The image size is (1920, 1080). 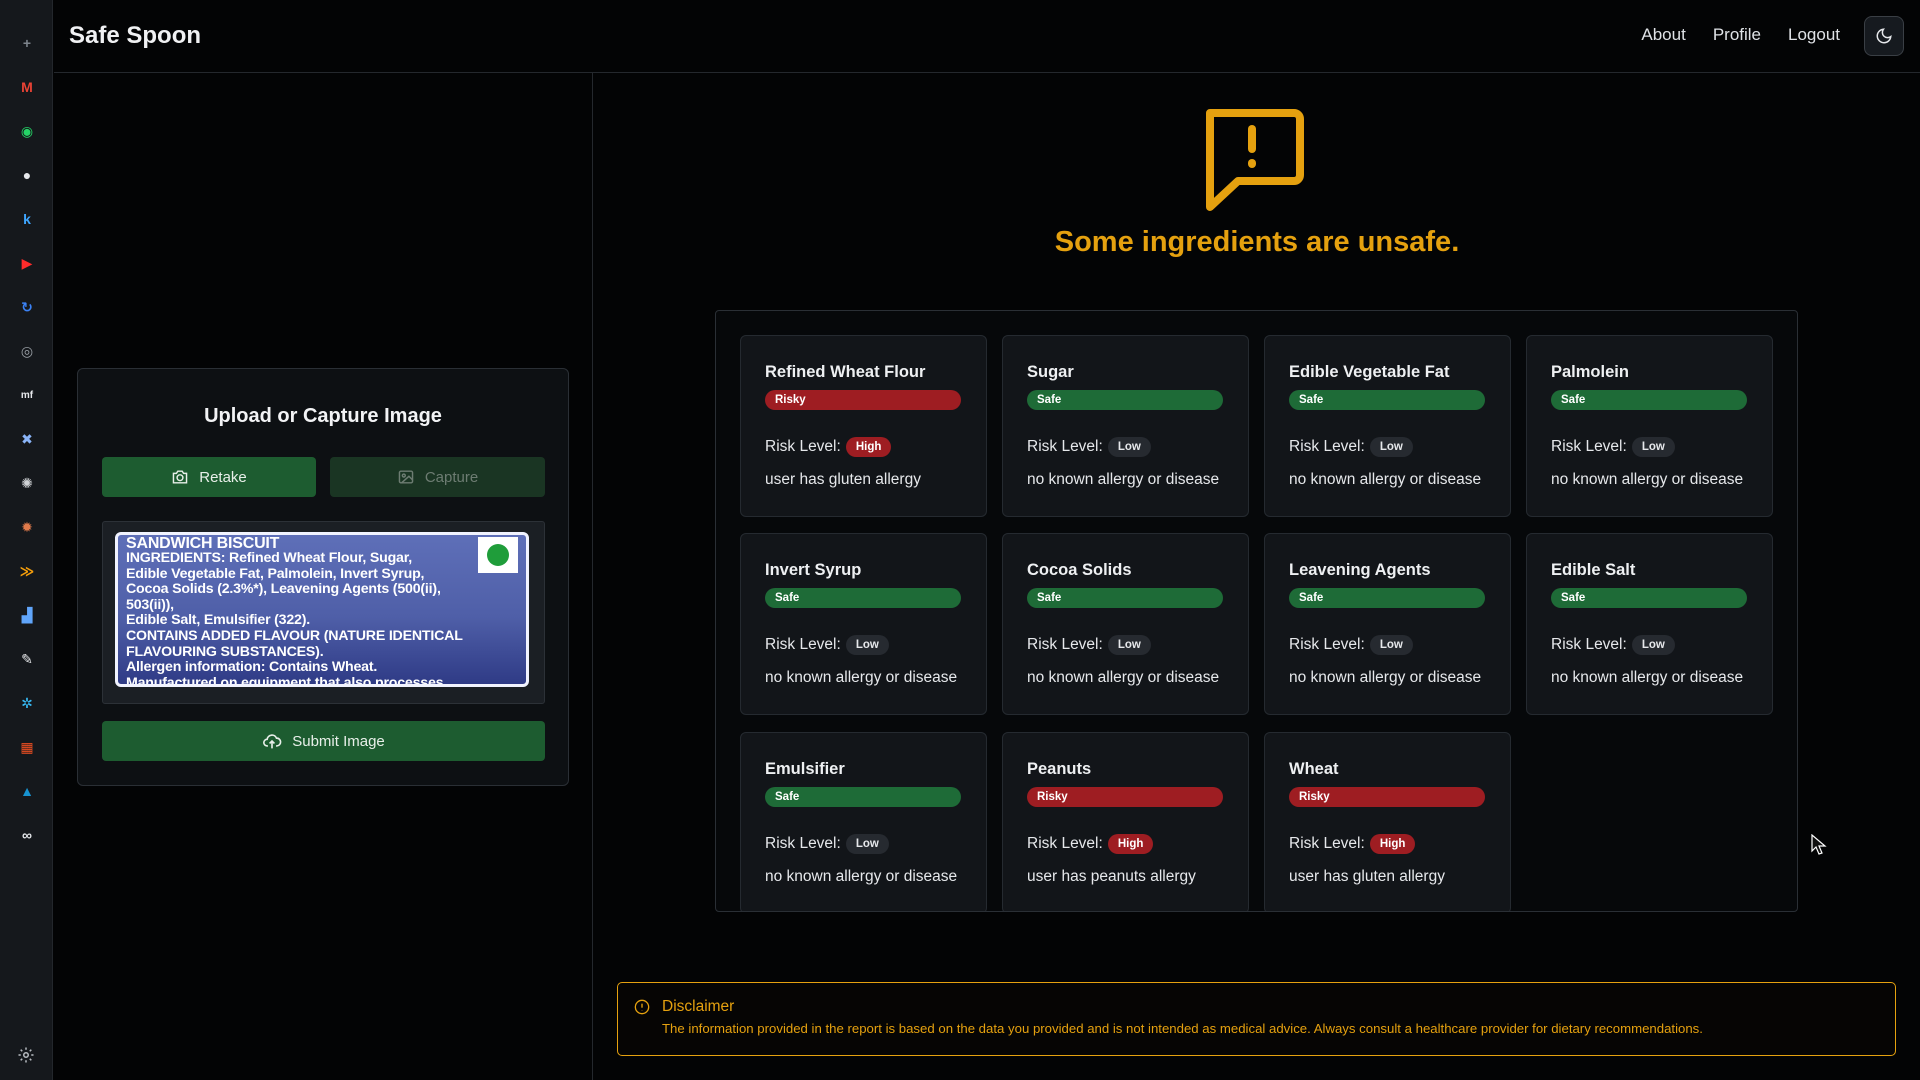 I want to click on nav-profile-link: Profile, so click(x=1737, y=35).